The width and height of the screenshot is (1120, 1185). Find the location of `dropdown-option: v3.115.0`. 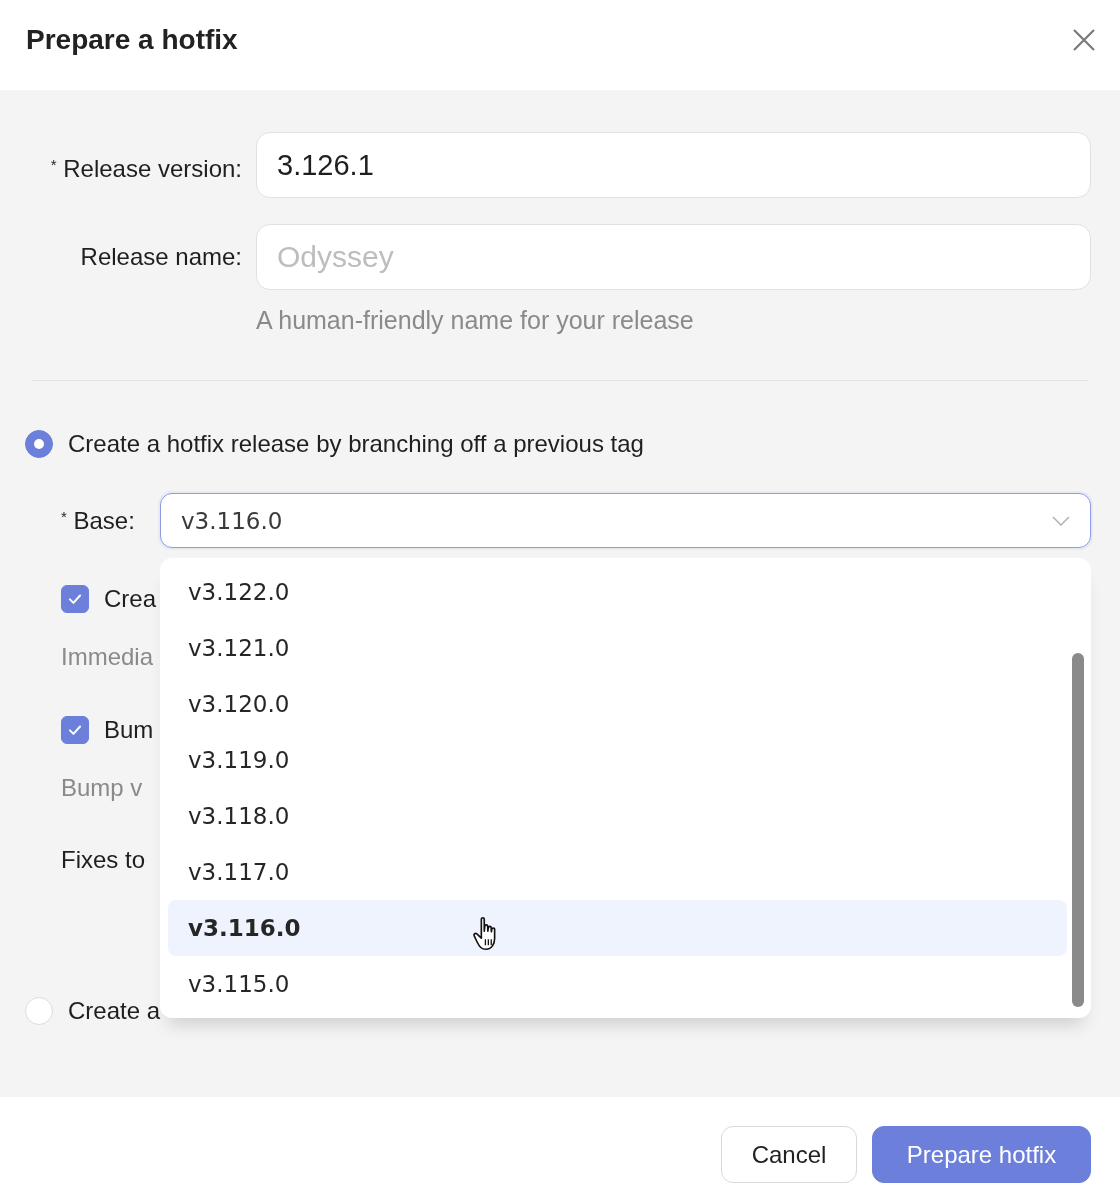

dropdown-option: v3.115.0 is located at coordinates (617, 984).